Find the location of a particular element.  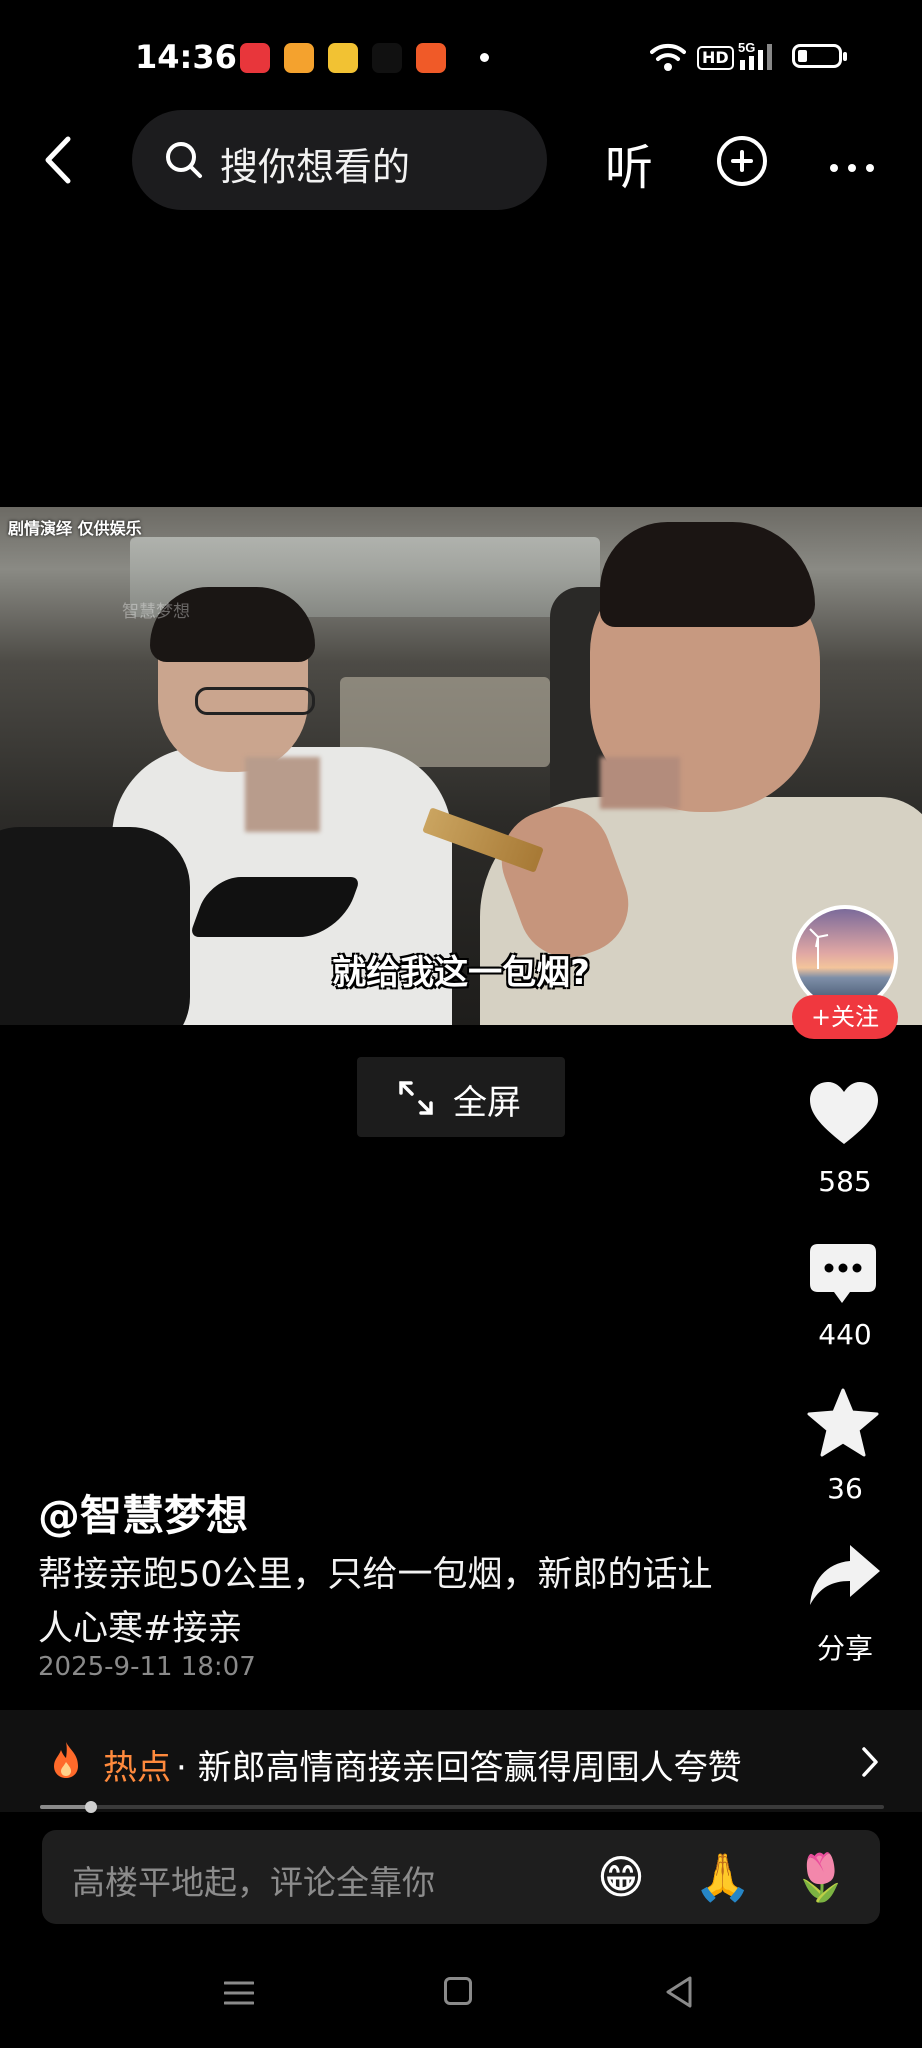

fullscreen-button: 全屏 is located at coordinates (461, 1097).